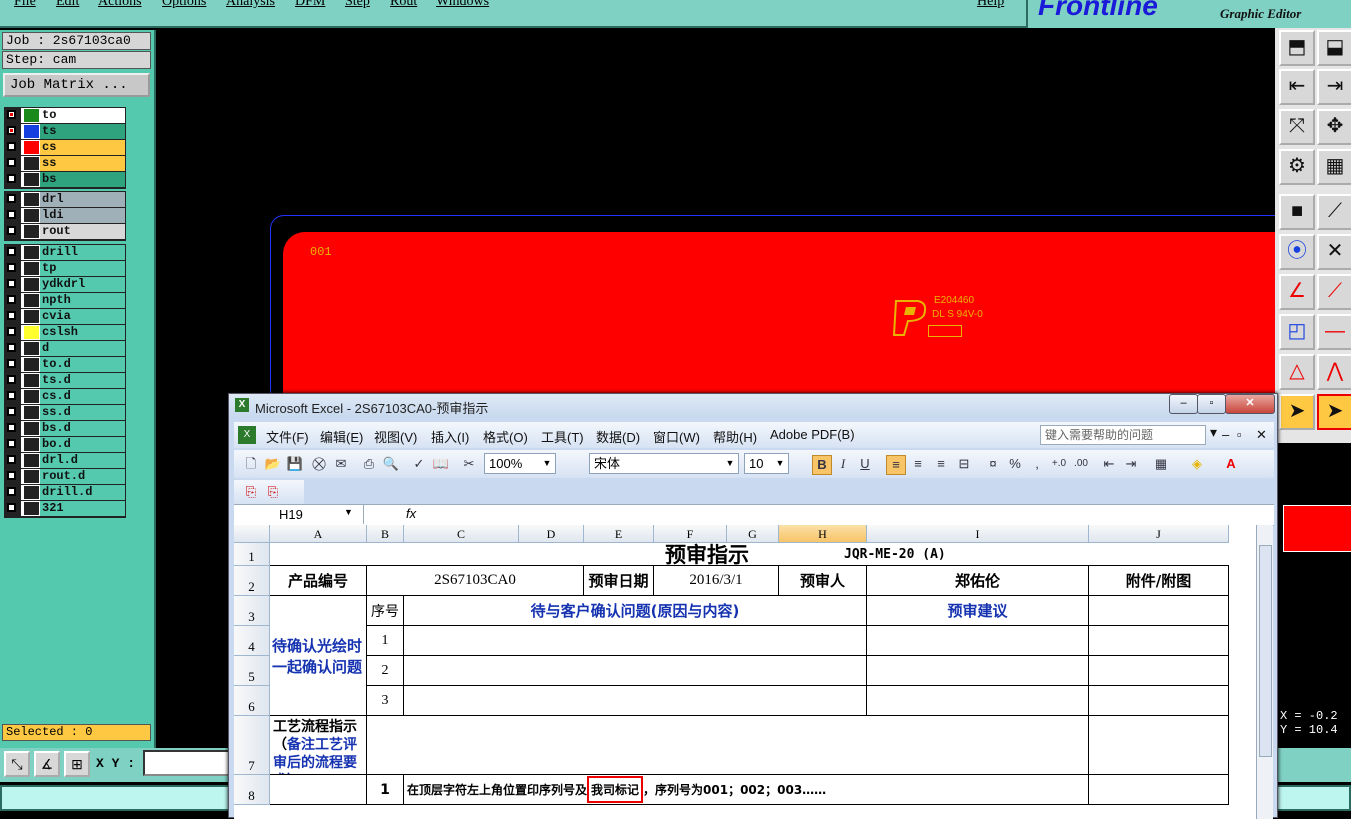  I want to click on process-label: 工艺流程指示（备注工艺评审后的流程要求）, so click(318, 745).